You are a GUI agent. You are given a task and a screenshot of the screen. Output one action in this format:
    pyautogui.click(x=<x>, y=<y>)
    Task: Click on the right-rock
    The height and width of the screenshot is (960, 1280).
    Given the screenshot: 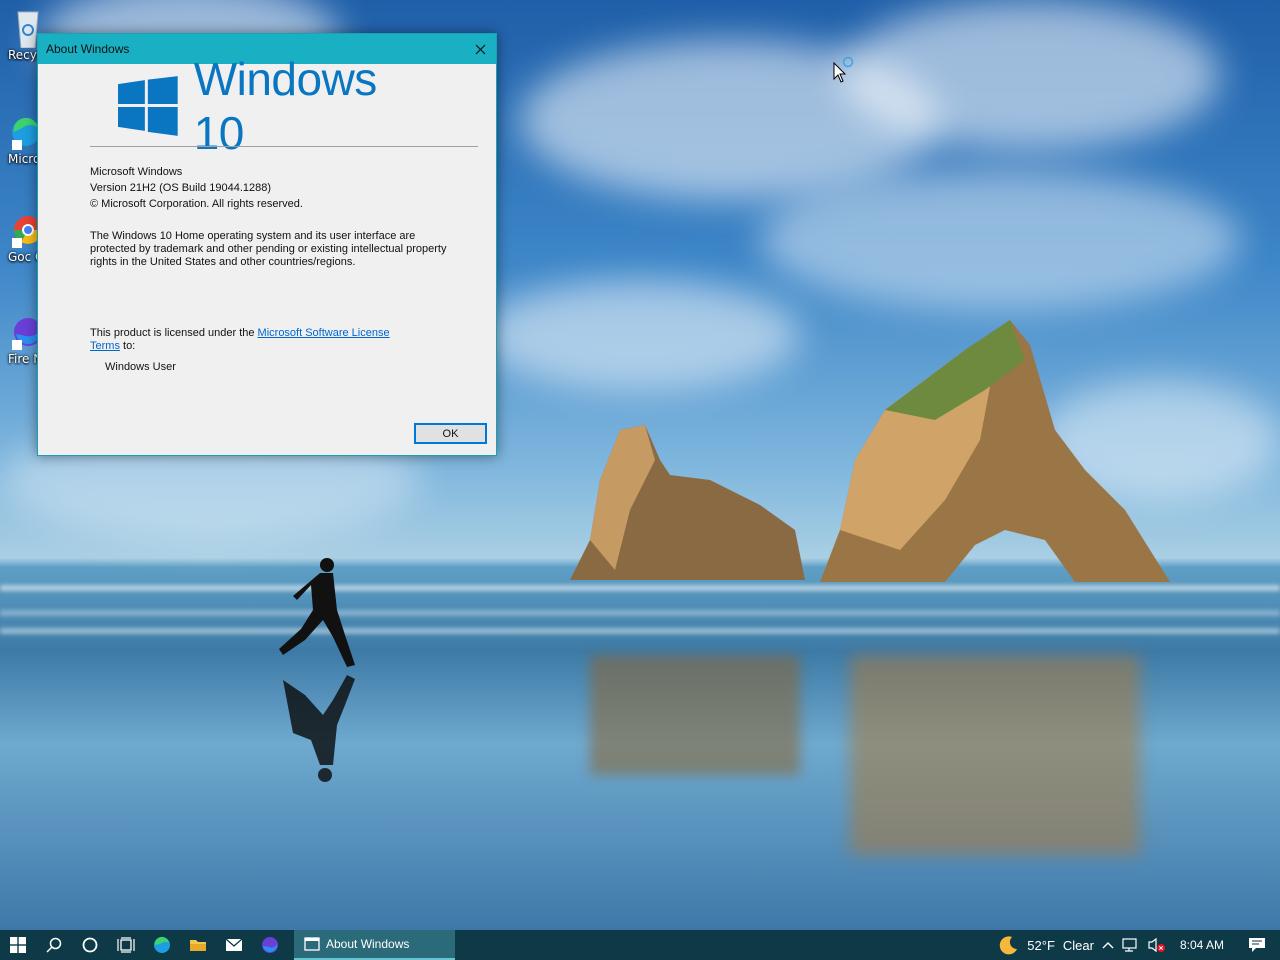 What is the action you would take?
    pyautogui.click(x=995, y=451)
    